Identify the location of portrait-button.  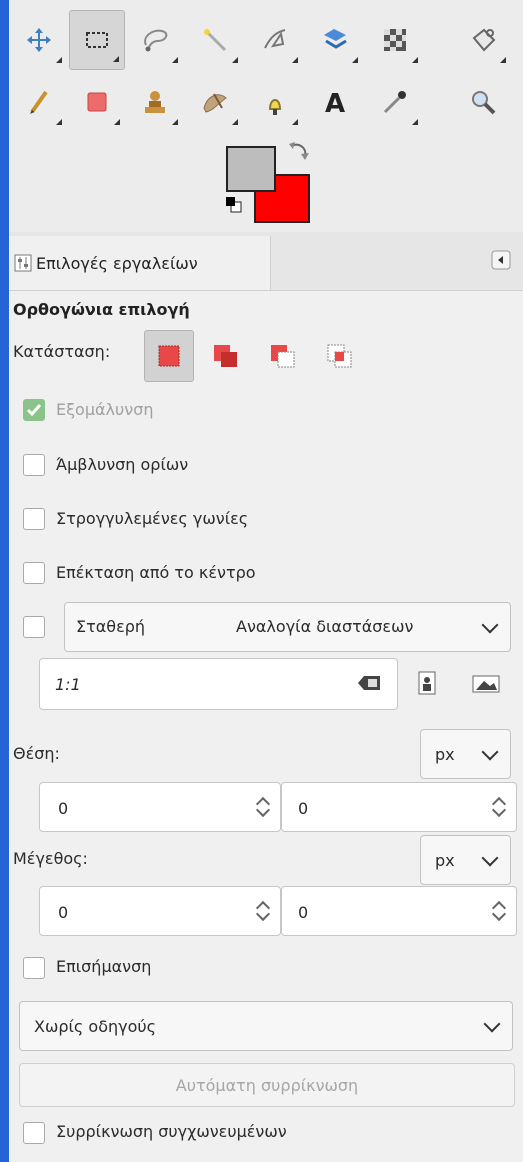
(431, 684).